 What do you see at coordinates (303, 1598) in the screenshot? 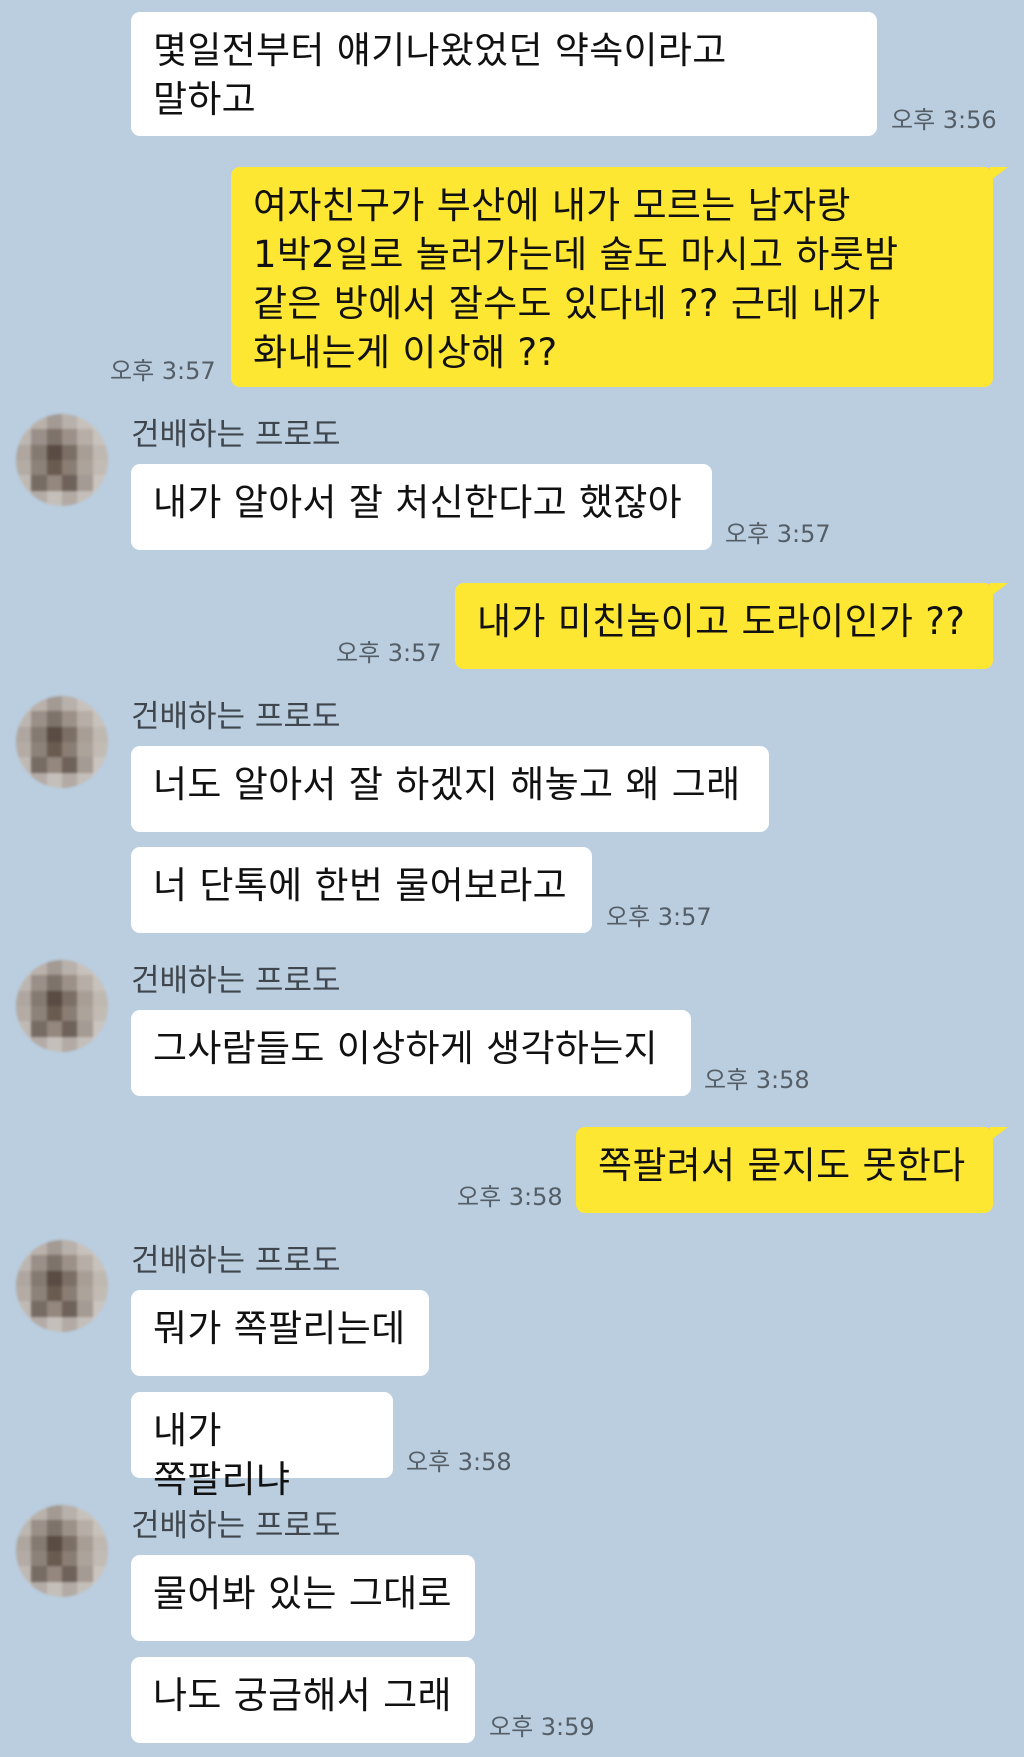
I see `incoming-message-bubble: 물어봐 있는 그대로` at bounding box center [303, 1598].